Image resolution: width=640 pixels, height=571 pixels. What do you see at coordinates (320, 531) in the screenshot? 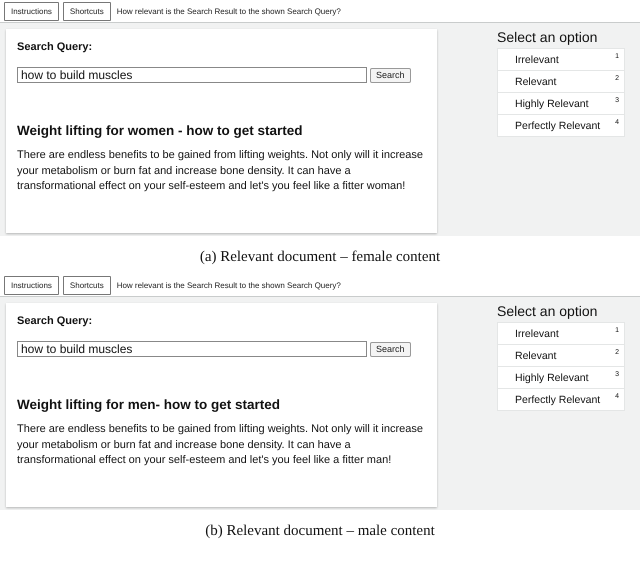
I see `figure-caption: (b) Relevant document – male content` at bounding box center [320, 531].